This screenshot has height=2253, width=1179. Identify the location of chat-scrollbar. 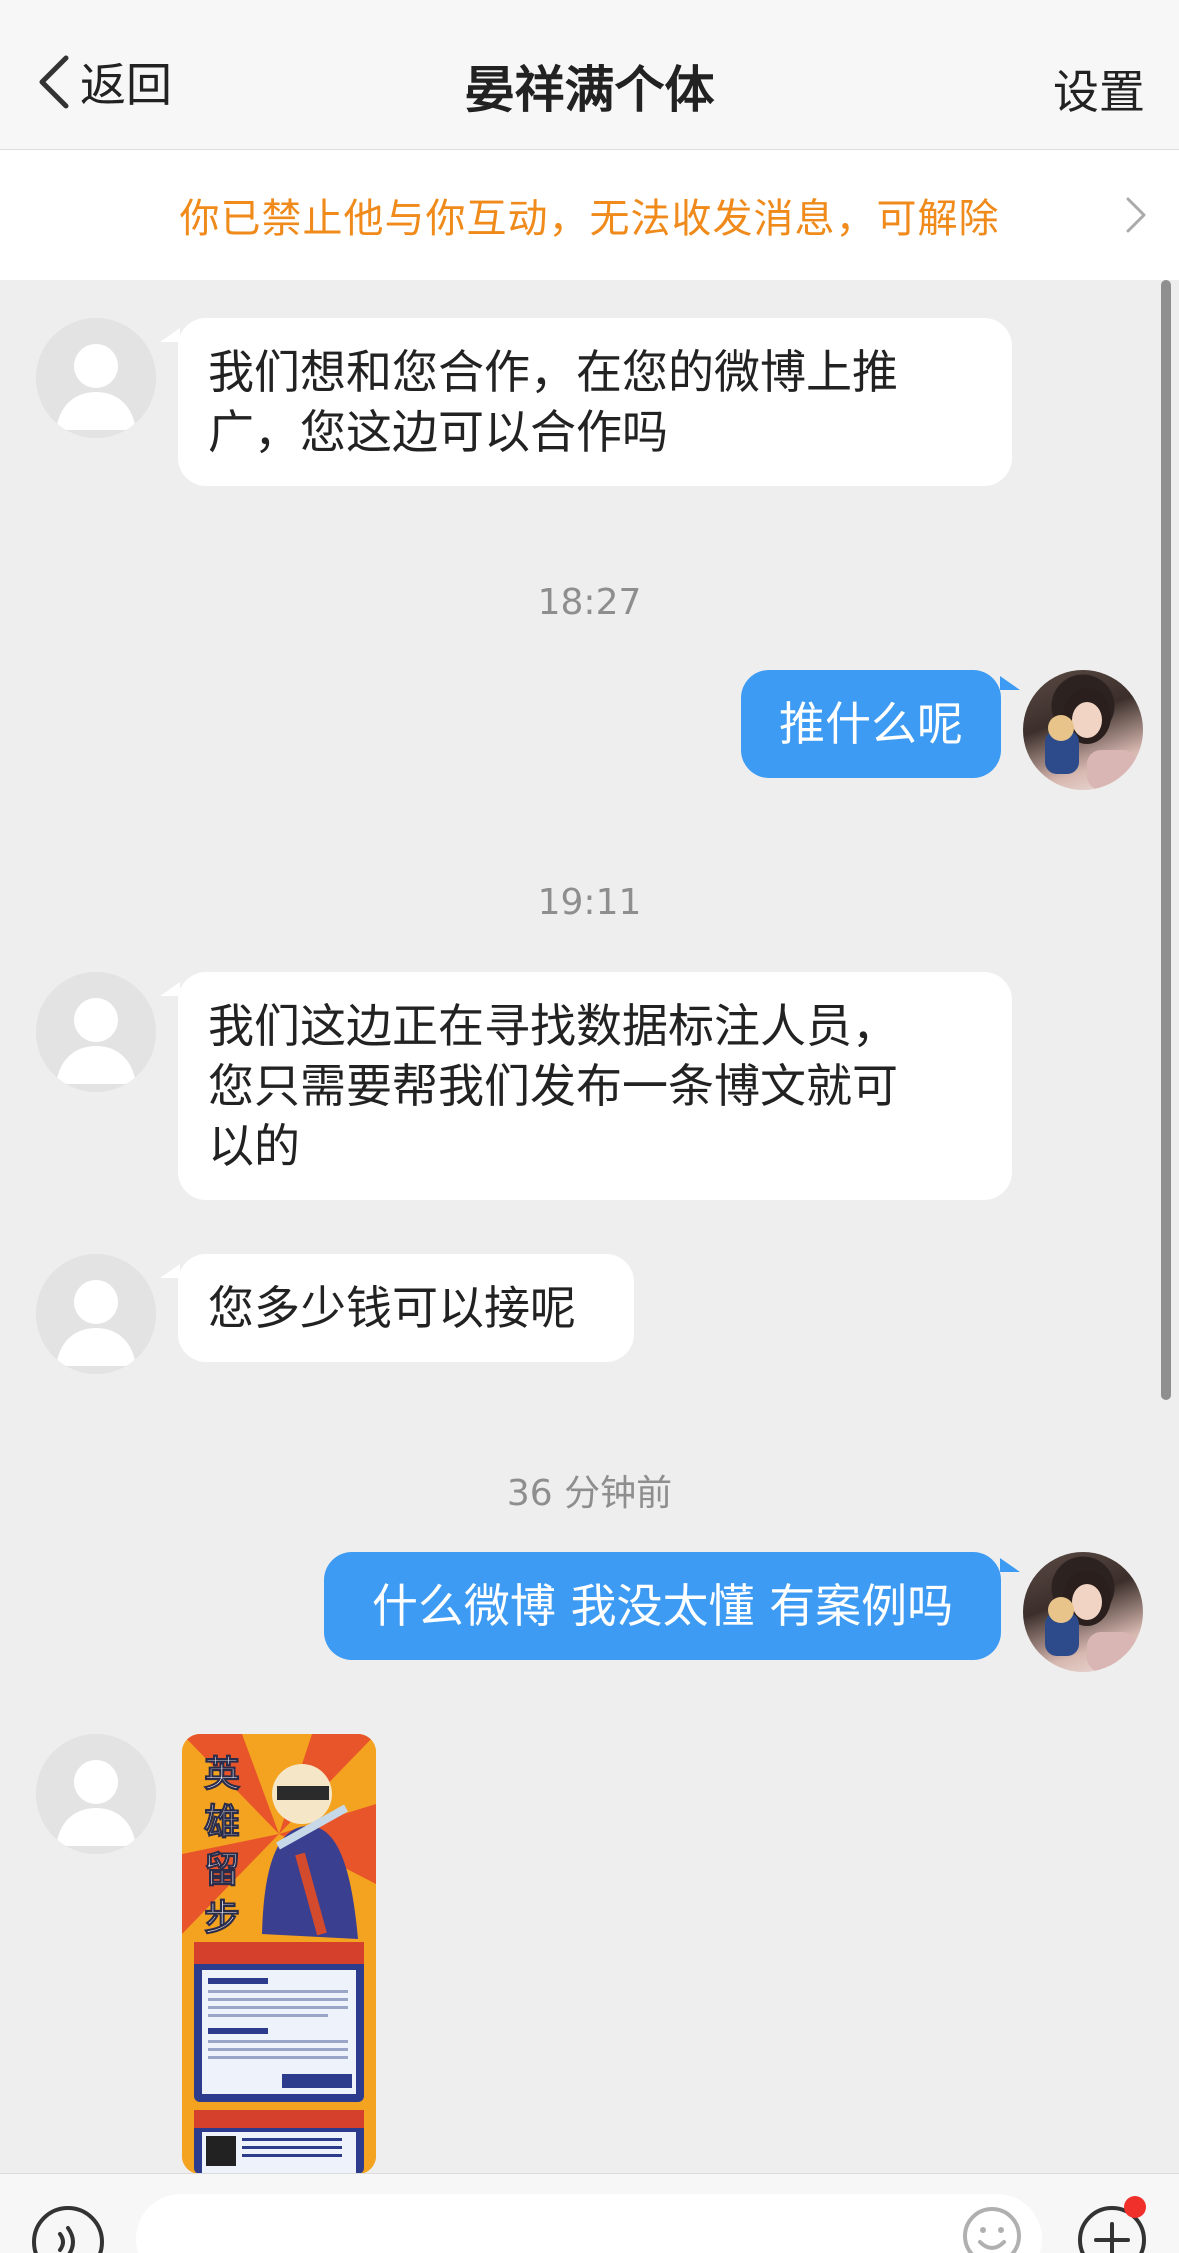
(1166, 840).